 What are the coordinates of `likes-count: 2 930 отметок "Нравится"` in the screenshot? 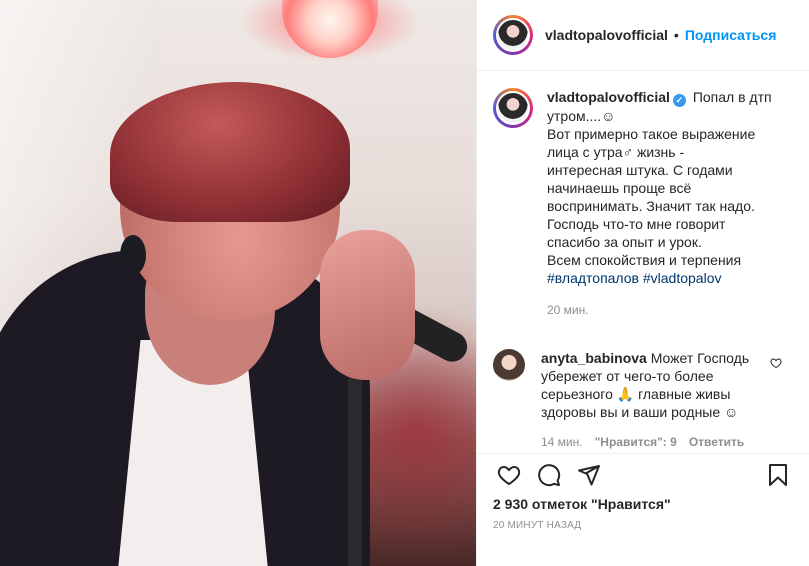 It's located at (582, 504).